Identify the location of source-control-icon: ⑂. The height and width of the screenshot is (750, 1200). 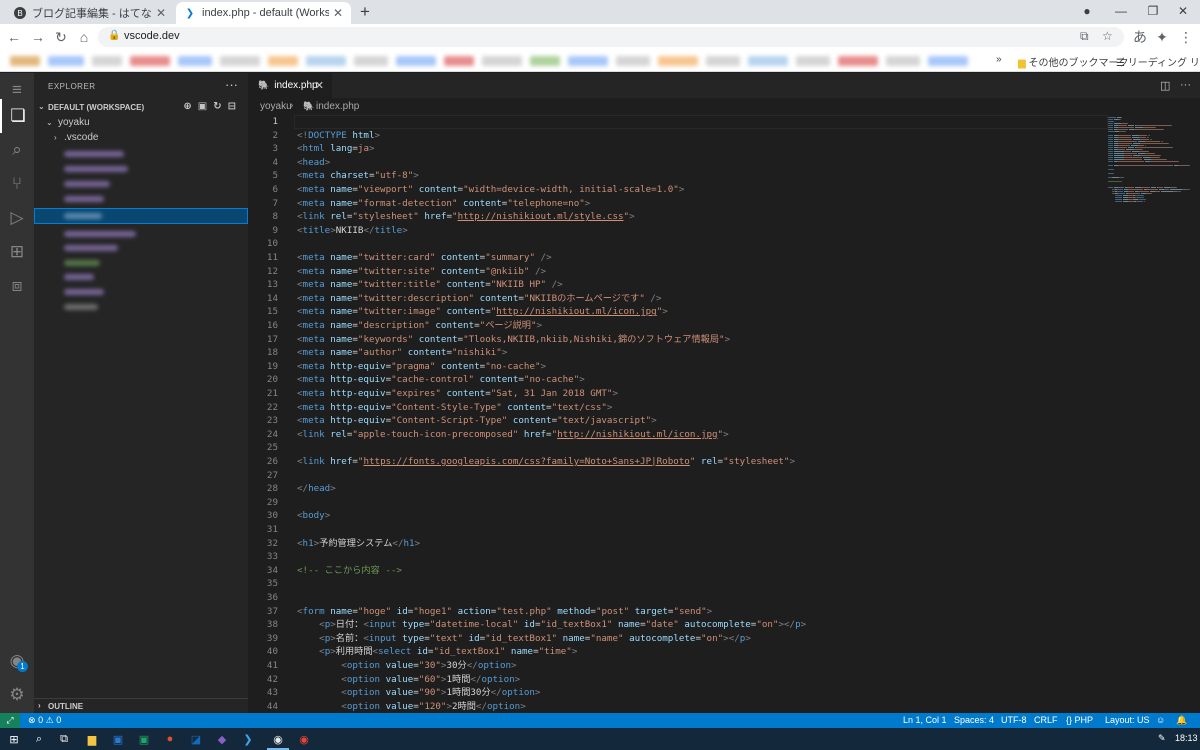
(17, 184).